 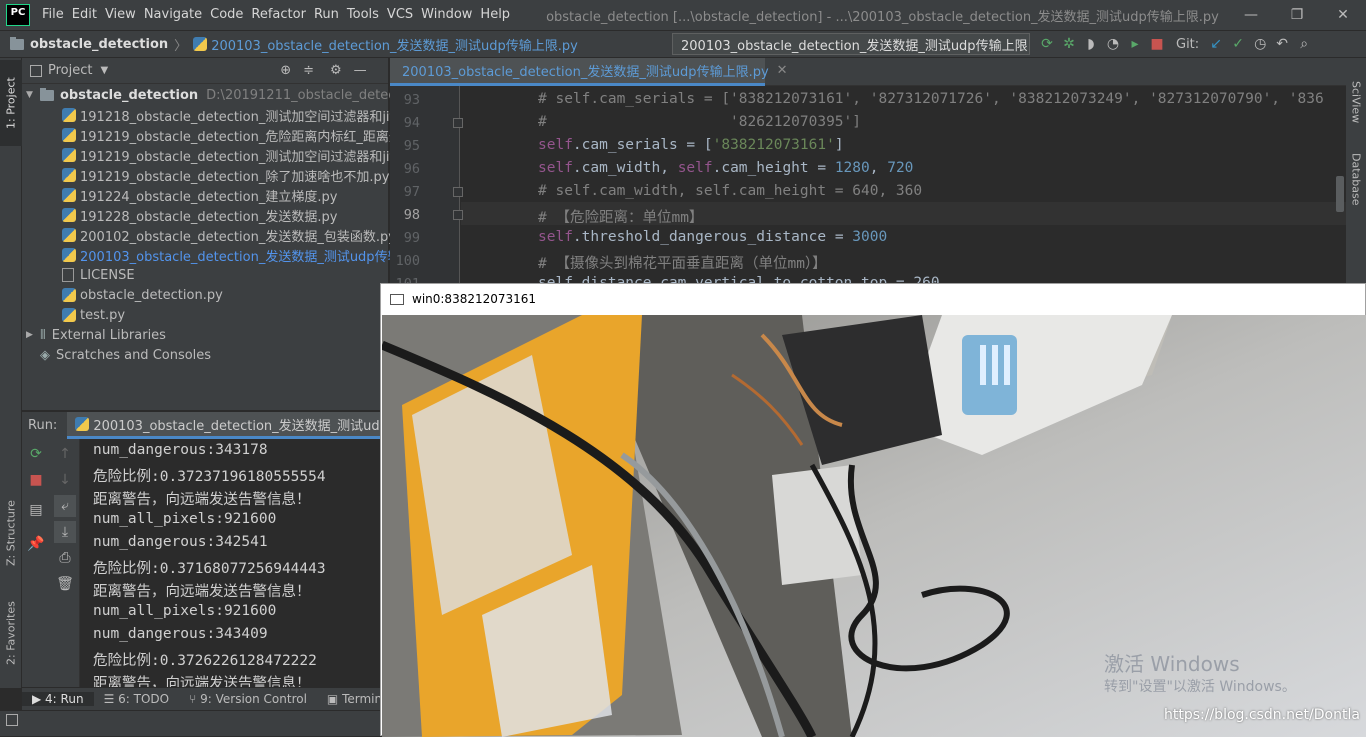 What do you see at coordinates (225, 175) in the screenshot?
I see `tree-file: 191219_obstacle_detection_除了加速啥也不加.py` at bounding box center [225, 175].